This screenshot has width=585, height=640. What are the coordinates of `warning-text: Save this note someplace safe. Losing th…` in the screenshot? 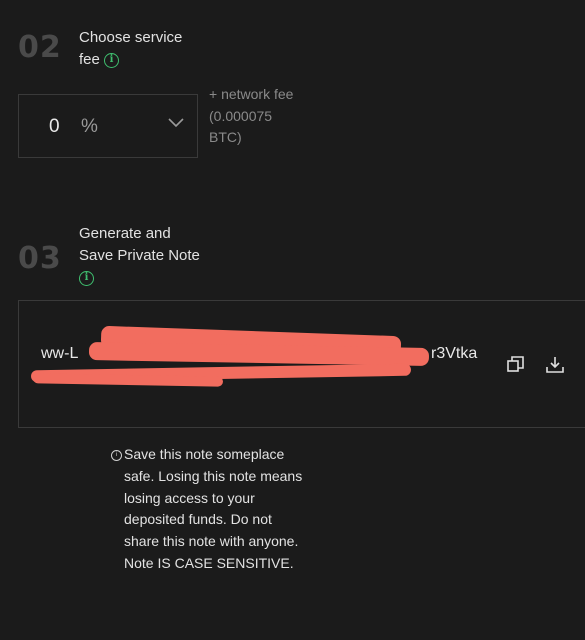 It's located at (213, 508).